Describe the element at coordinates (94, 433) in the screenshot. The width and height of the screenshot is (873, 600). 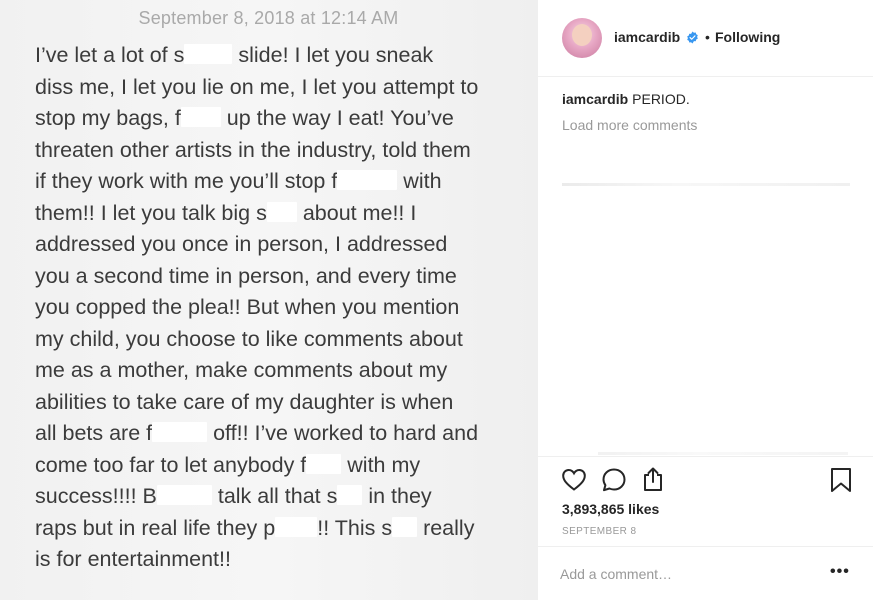
I see `note-text-segment: all bets are f` at that location.